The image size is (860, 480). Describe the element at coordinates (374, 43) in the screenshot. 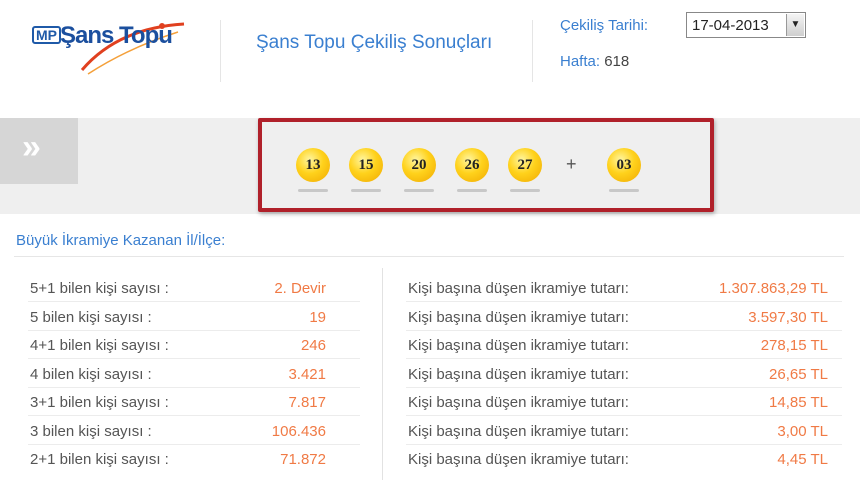

I see `page-title-link: Şans Topu Çekiliş Sonuçları` at that location.